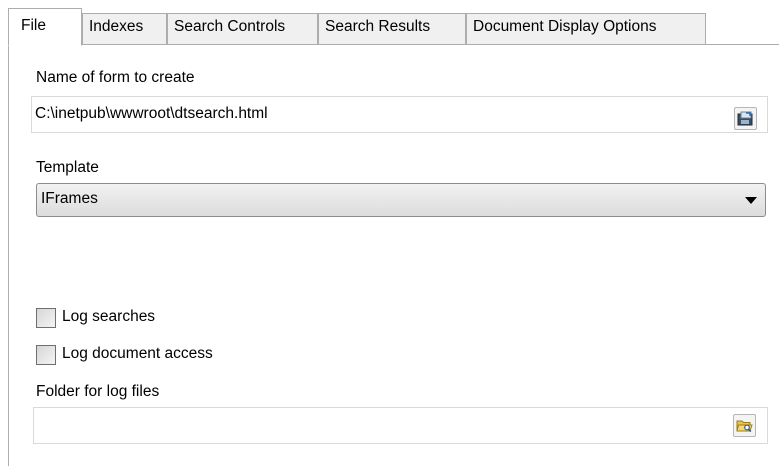 The width and height of the screenshot is (779, 466). I want to click on tab-indexes: Indexes, so click(124, 28).